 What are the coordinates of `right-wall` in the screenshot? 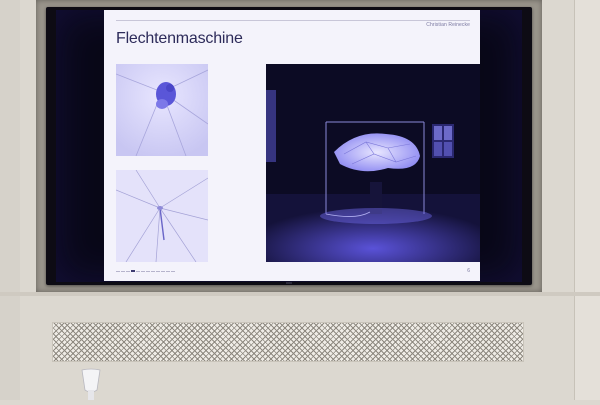 It's located at (587, 200).